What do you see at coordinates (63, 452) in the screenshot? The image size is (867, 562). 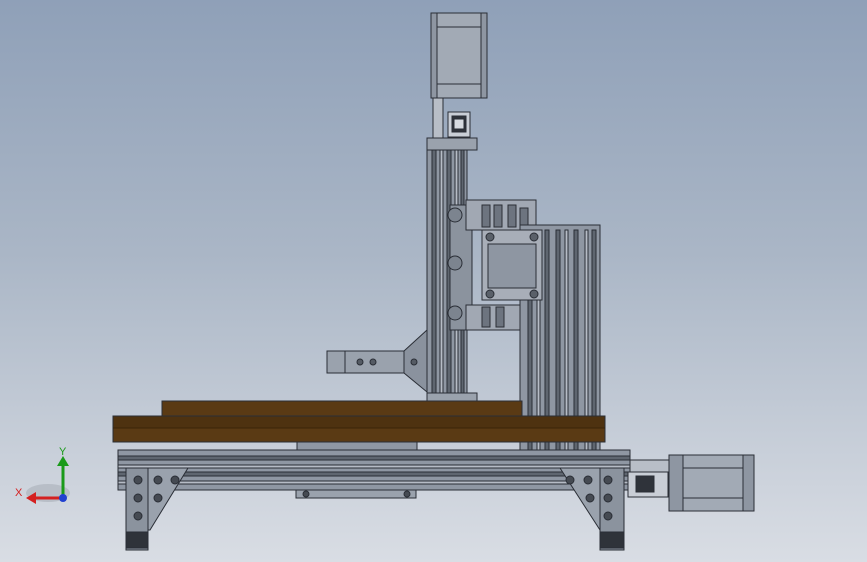 I see `y-axis-label: Y` at bounding box center [63, 452].